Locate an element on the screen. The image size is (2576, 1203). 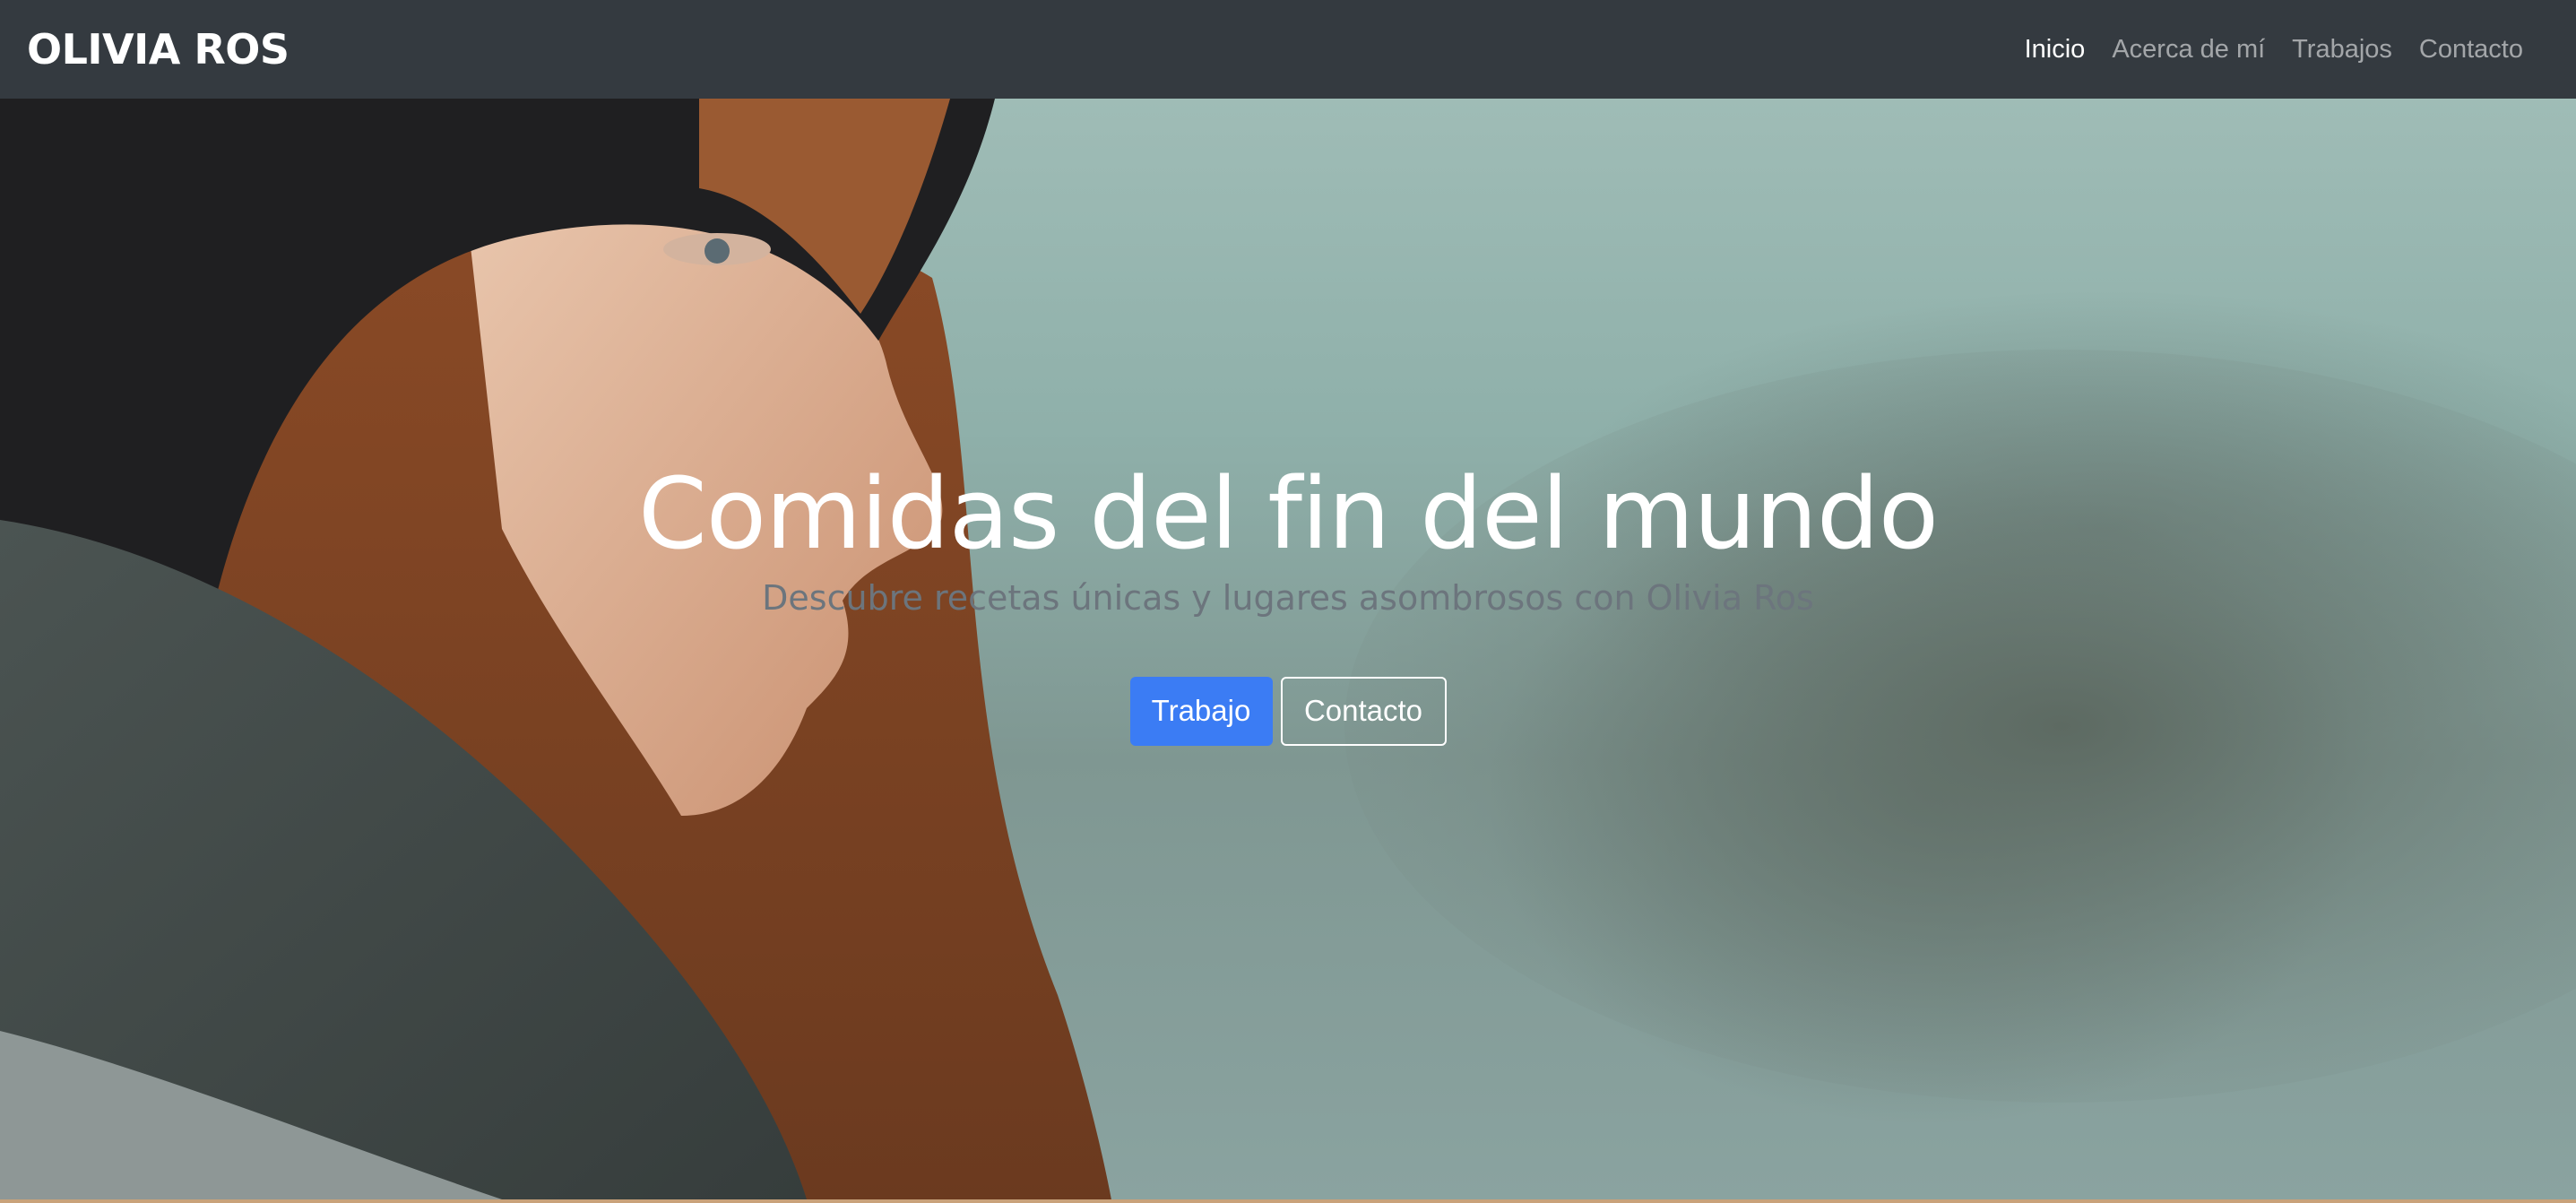
nav-link-inicio: Inicio is located at coordinates (2055, 50).